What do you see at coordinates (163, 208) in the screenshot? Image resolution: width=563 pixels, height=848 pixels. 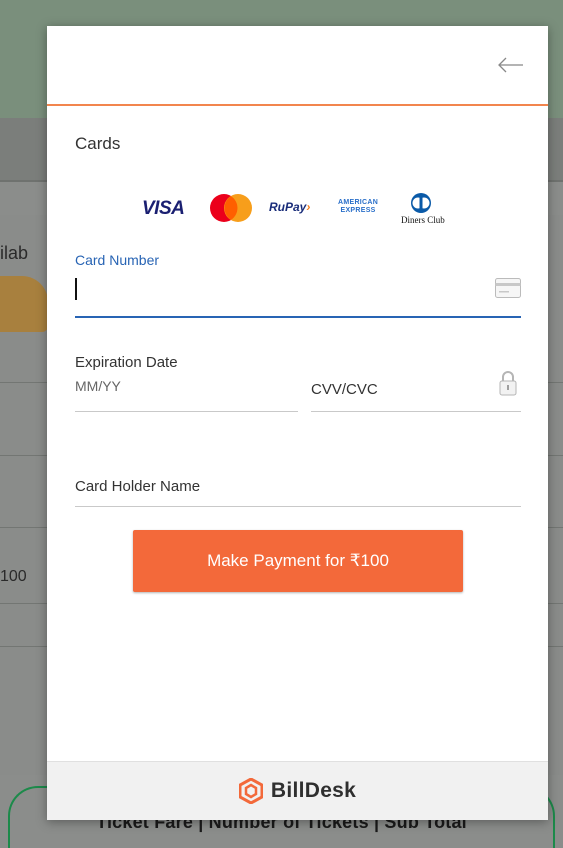 I see `visa-logo: VISA` at bounding box center [163, 208].